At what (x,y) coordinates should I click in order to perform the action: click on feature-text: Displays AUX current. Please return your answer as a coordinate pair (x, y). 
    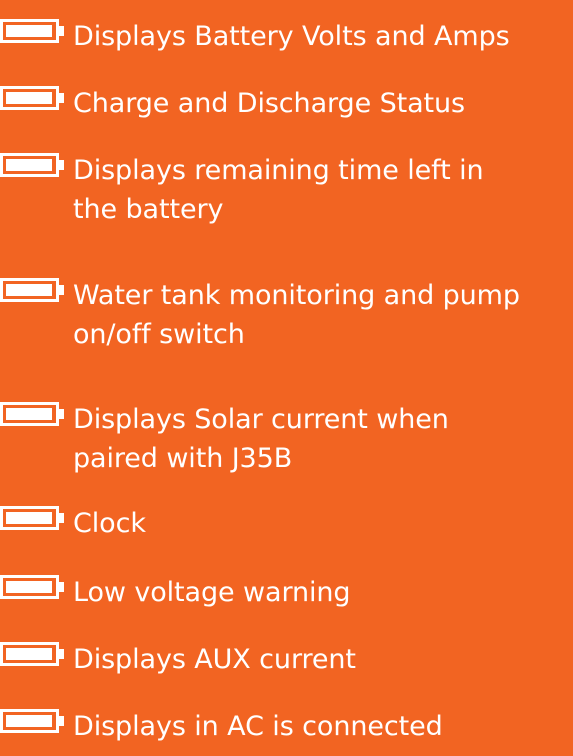
    Looking at the image, I should click on (323, 659).